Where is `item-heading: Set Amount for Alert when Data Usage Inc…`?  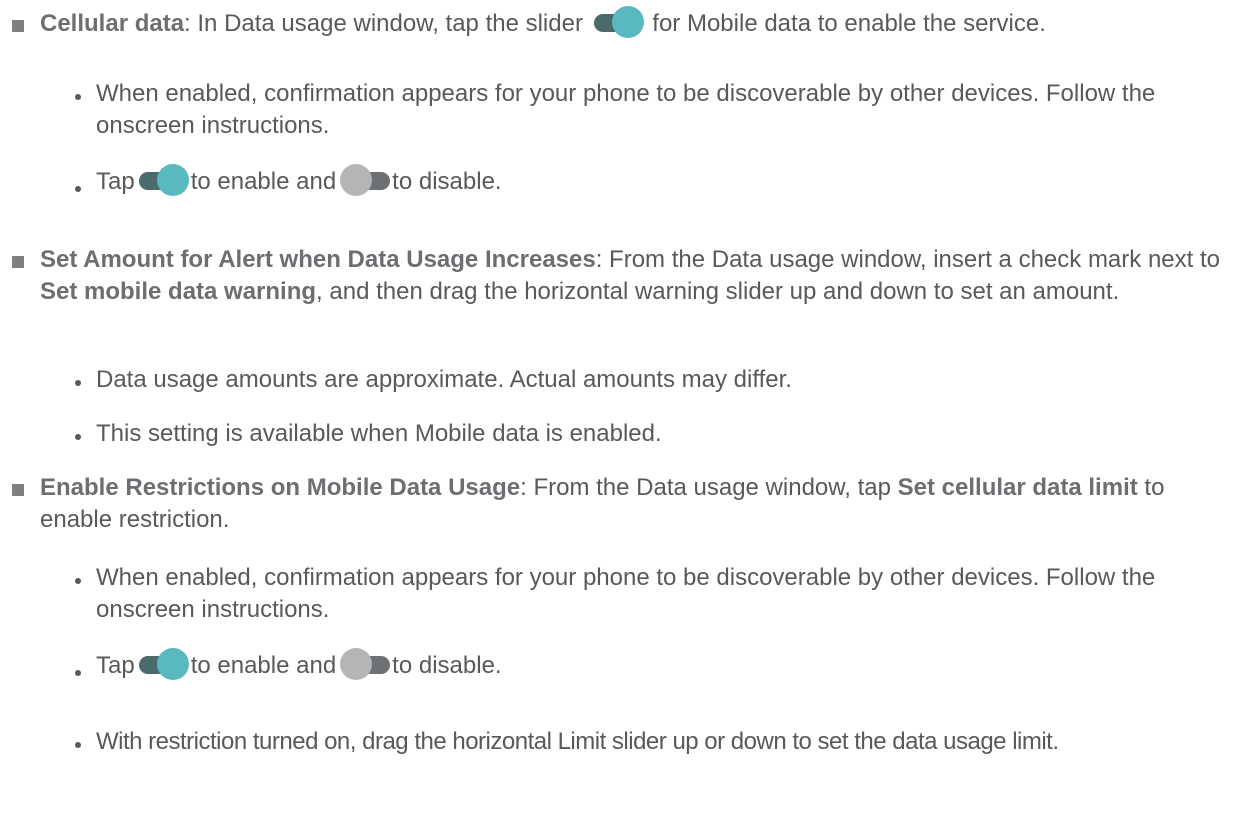
item-heading: Set Amount for Alert when Data Usage Inc… is located at coordinates (318, 259).